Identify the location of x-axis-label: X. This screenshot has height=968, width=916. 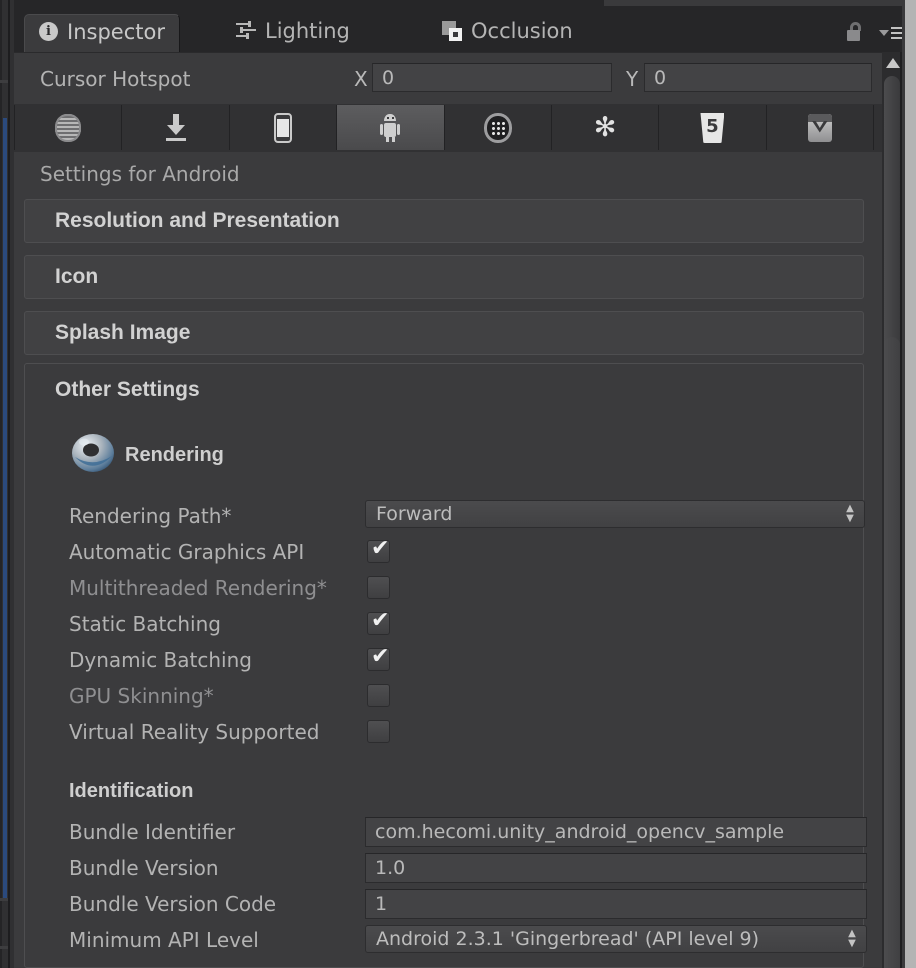
(361, 79).